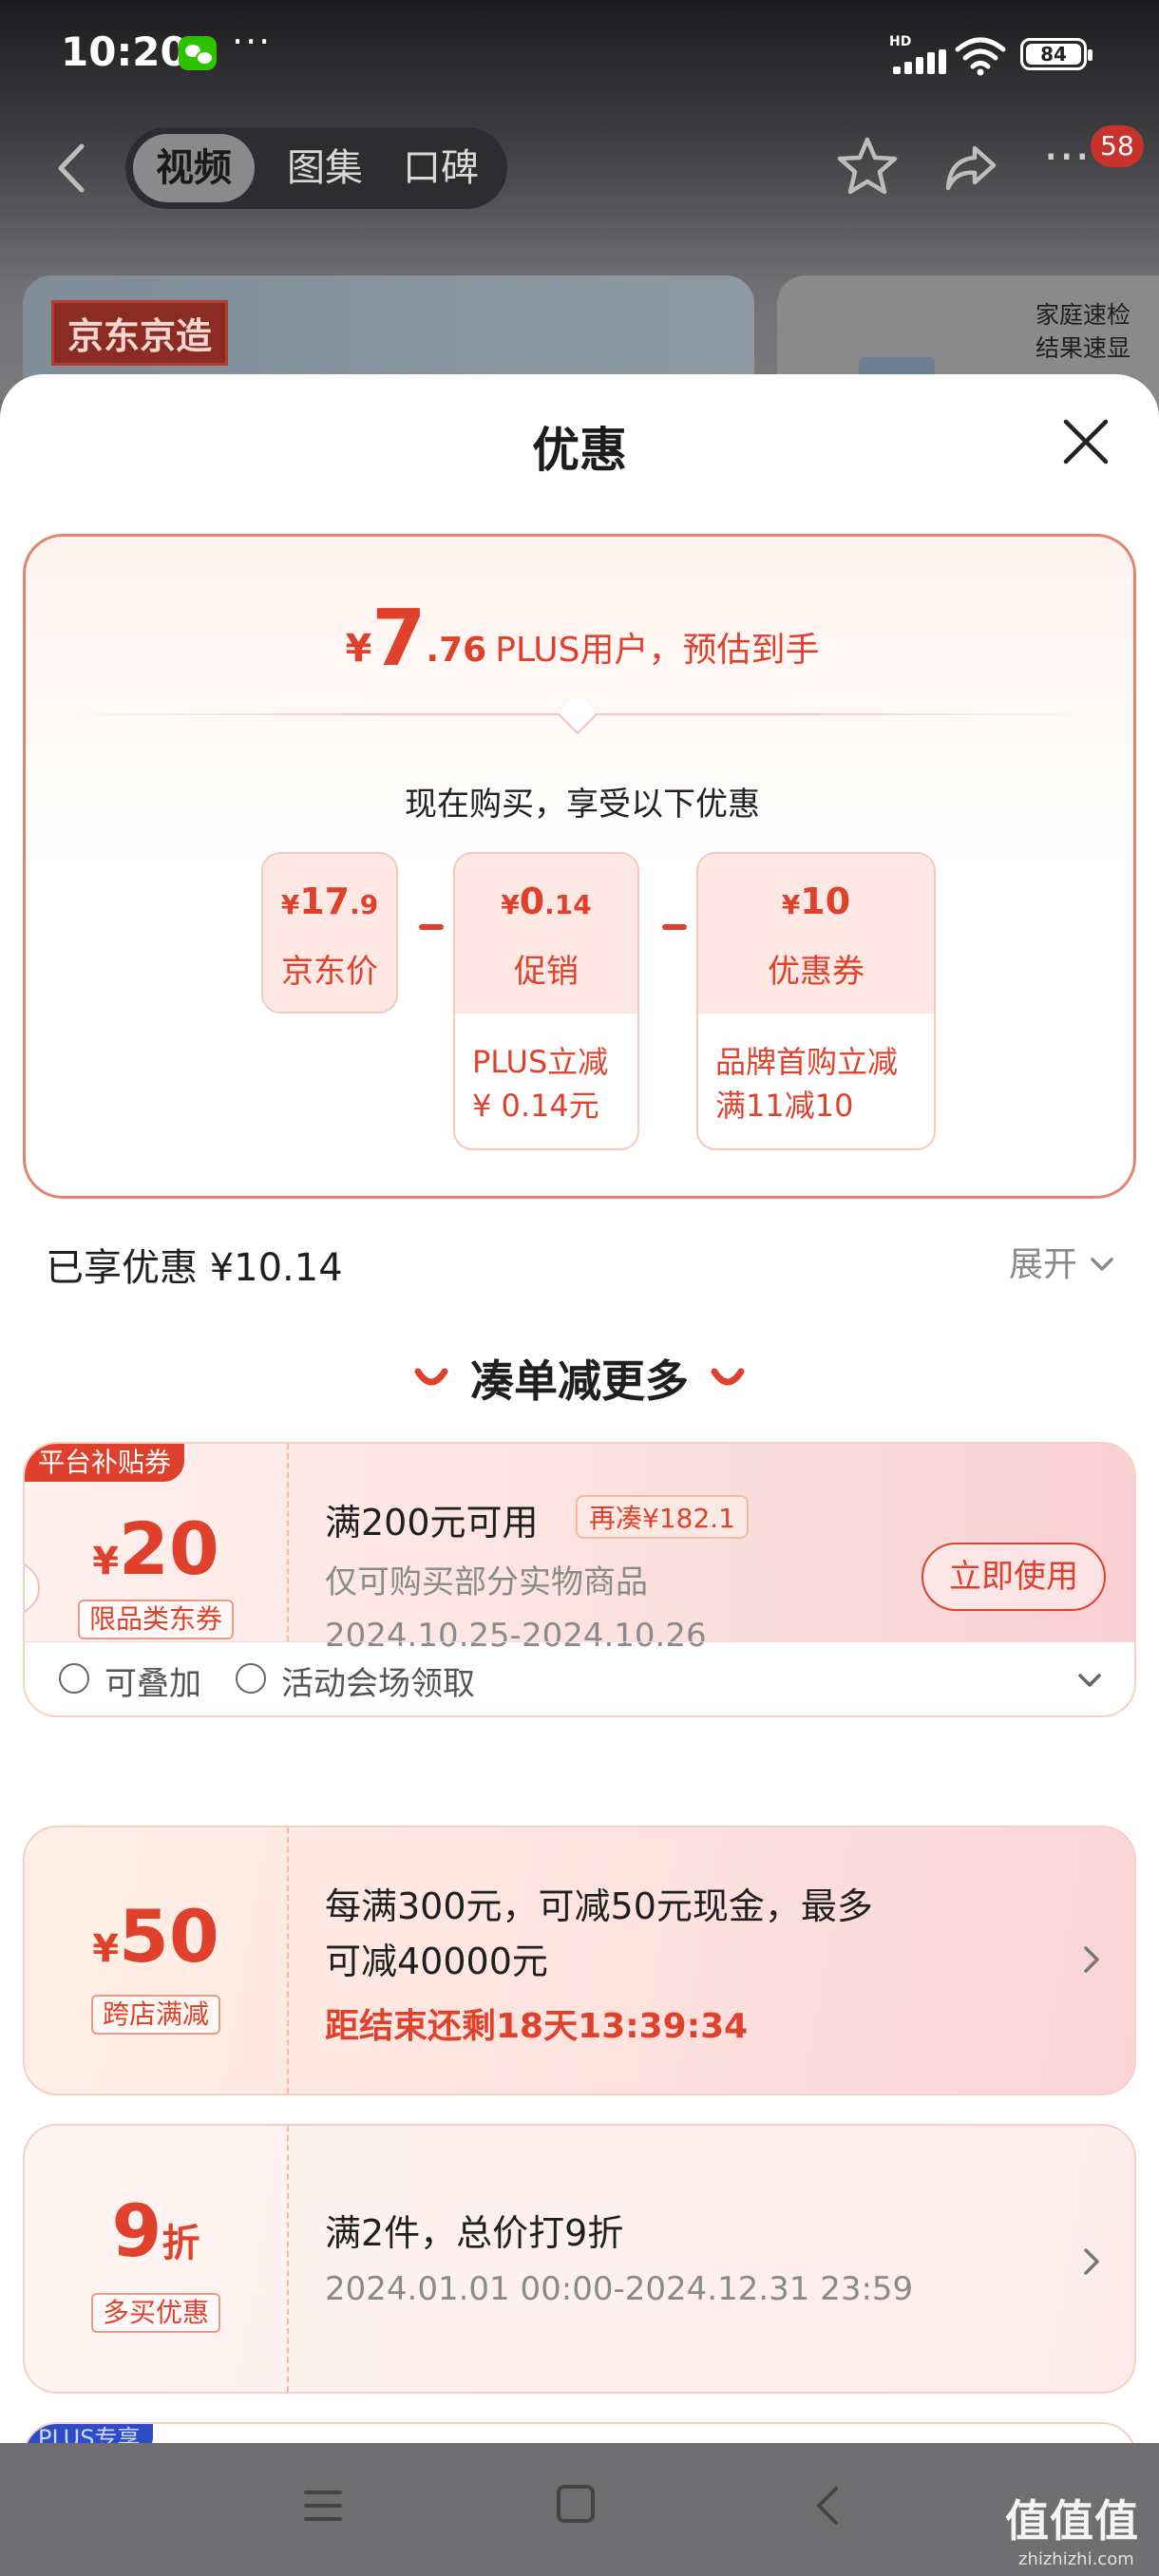 This screenshot has height=2576, width=1159. Describe the element at coordinates (156, 1619) in the screenshot. I see `coupon-category-tag: 限品类东券` at that location.